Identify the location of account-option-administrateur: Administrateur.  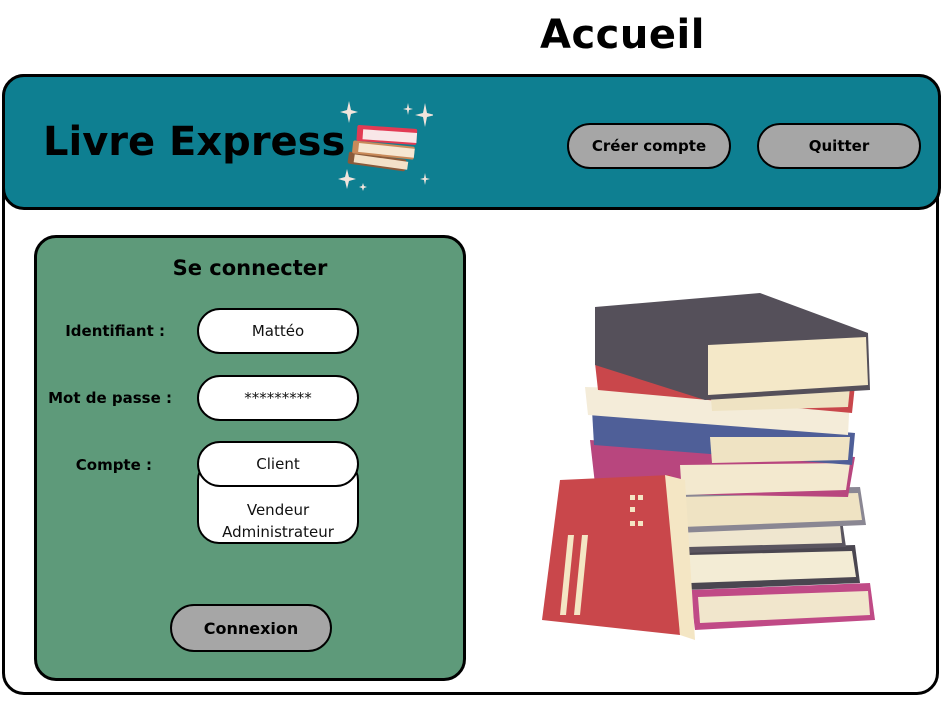
(278, 532).